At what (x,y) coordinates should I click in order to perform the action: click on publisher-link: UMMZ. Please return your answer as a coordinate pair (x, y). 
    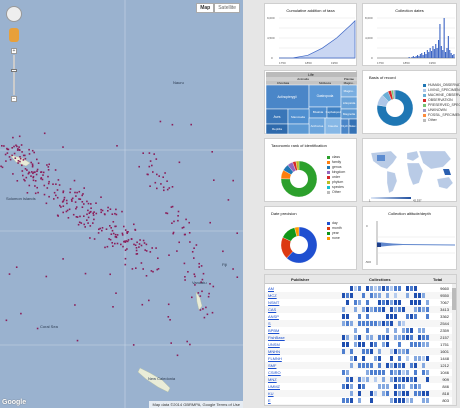
    Looking at the image, I should click on (274, 386).